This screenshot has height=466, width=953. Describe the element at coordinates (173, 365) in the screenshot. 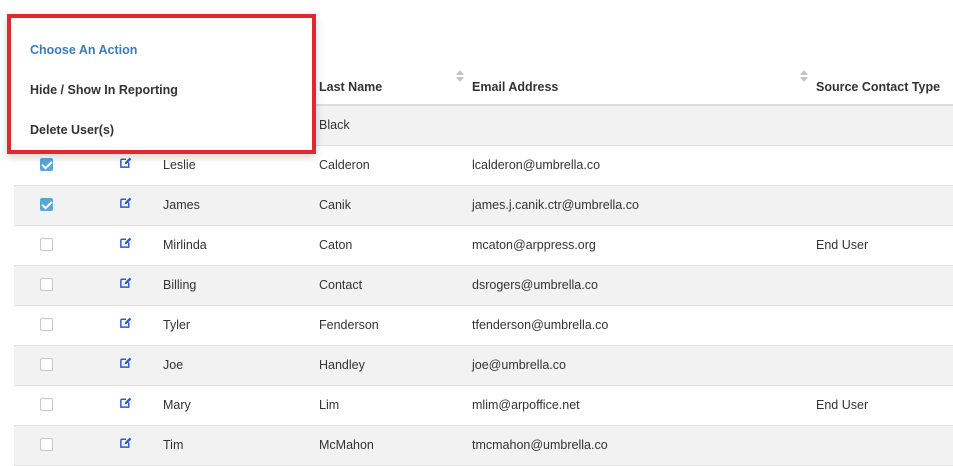

I see `first-name-cell: Joe` at that location.